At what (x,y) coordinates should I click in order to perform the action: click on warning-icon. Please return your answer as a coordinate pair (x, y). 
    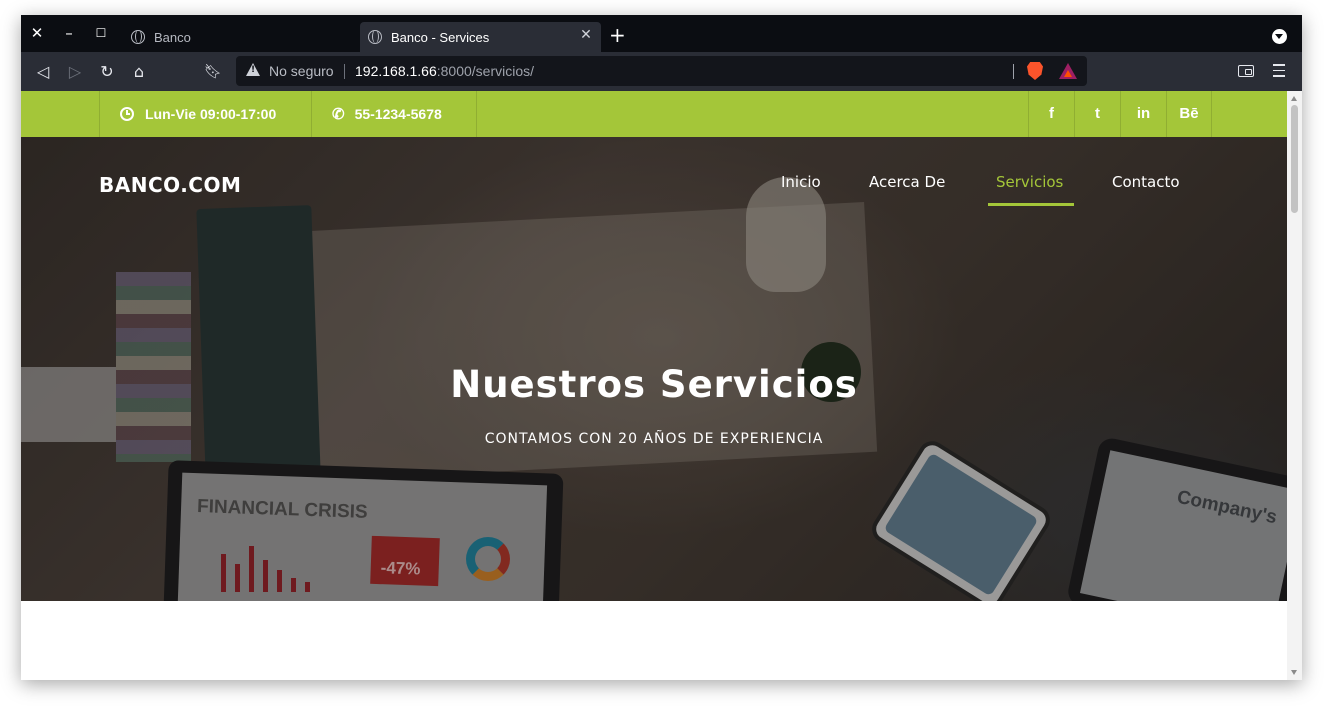
    Looking at the image, I should click on (253, 69).